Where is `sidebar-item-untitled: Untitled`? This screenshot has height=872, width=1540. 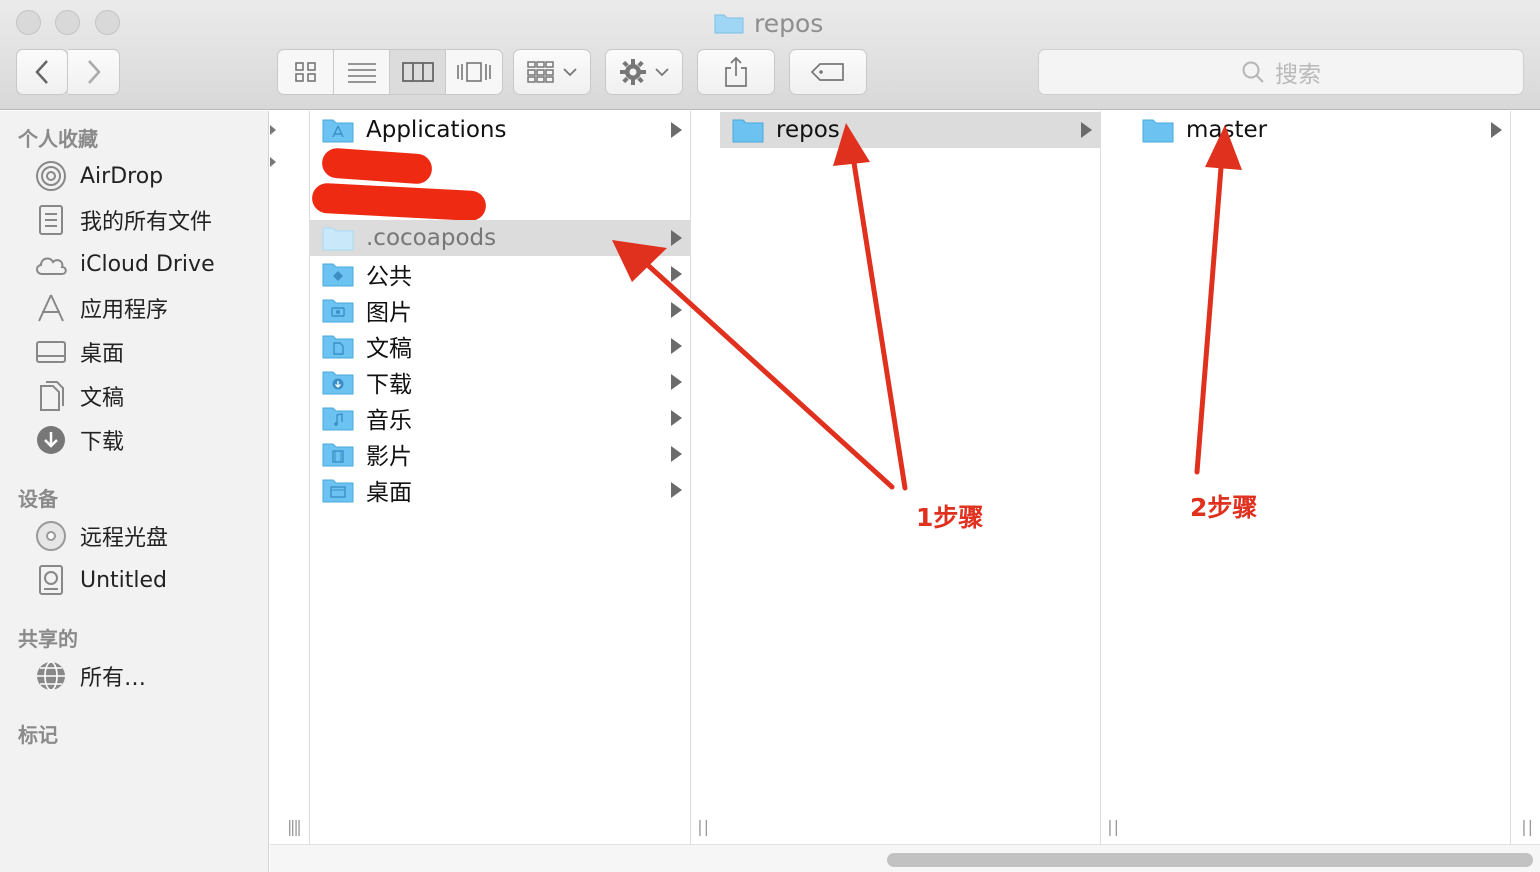
sidebar-item-untitled: Untitled is located at coordinates (100, 580).